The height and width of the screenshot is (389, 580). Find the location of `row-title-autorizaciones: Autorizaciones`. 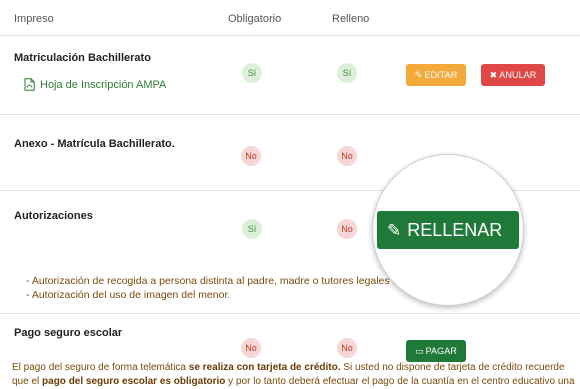

row-title-autorizaciones: Autorizaciones is located at coordinates (53, 216).